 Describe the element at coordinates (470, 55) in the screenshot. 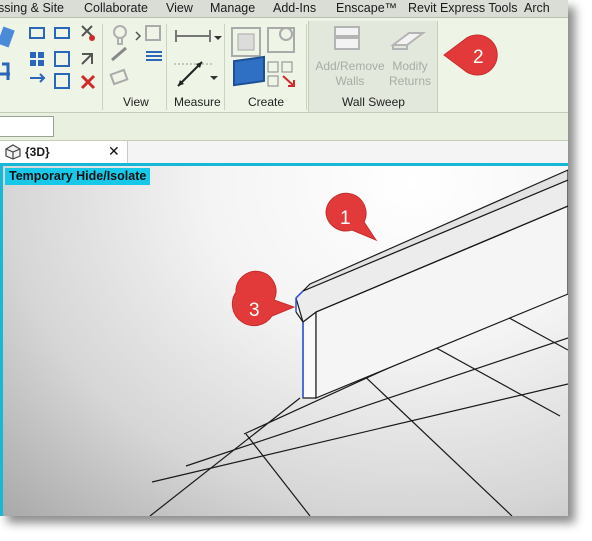

I see `callout-2: 2` at that location.